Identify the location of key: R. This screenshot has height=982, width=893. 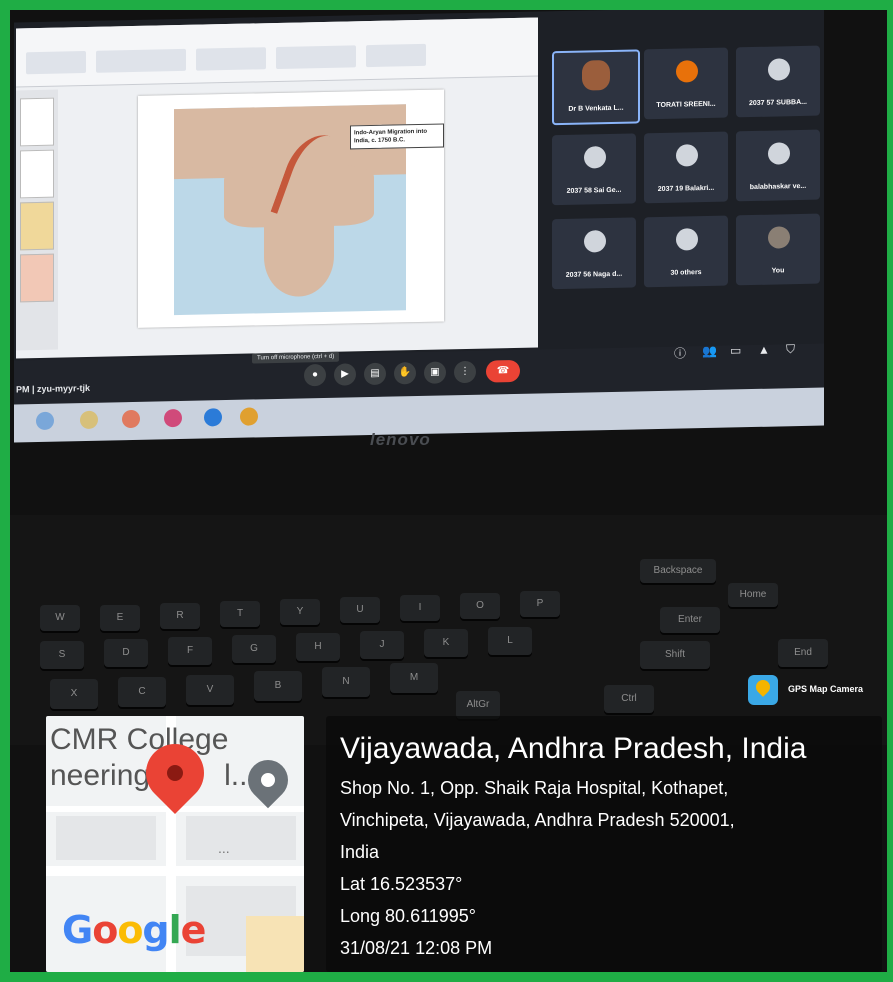
(180, 616).